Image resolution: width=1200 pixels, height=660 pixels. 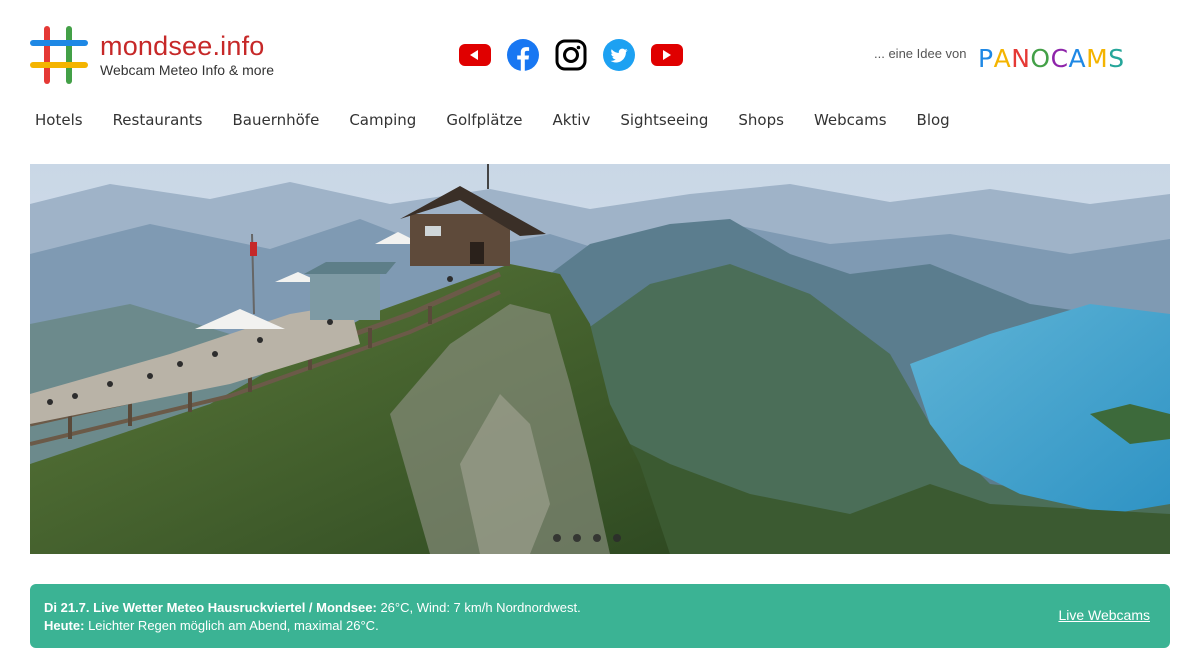 I want to click on panocams-letter: M, so click(x=1097, y=58).